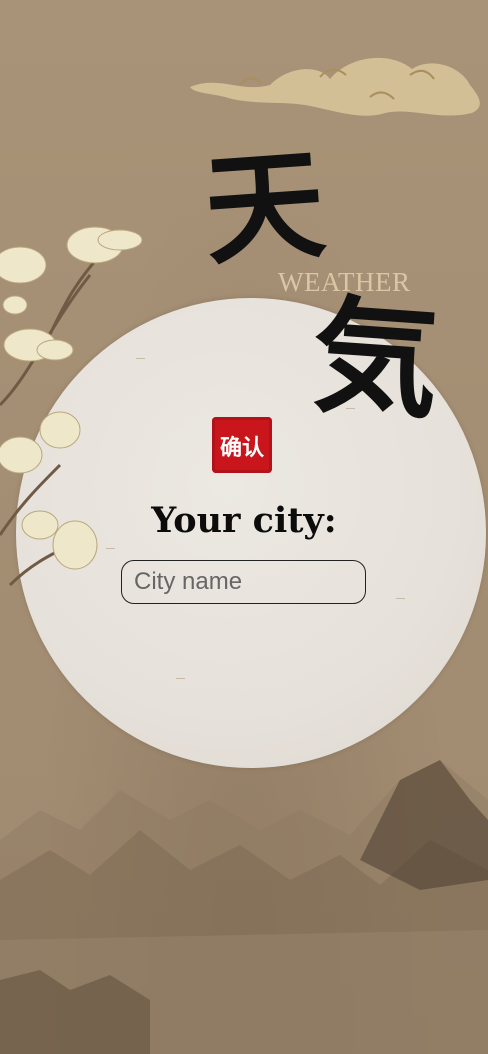 This screenshot has height=1054, width=488. What do you see at coordinates (71, 406) in the screenshot?
I see `magnolia-branch-icon` at bounding box center [71, 406].